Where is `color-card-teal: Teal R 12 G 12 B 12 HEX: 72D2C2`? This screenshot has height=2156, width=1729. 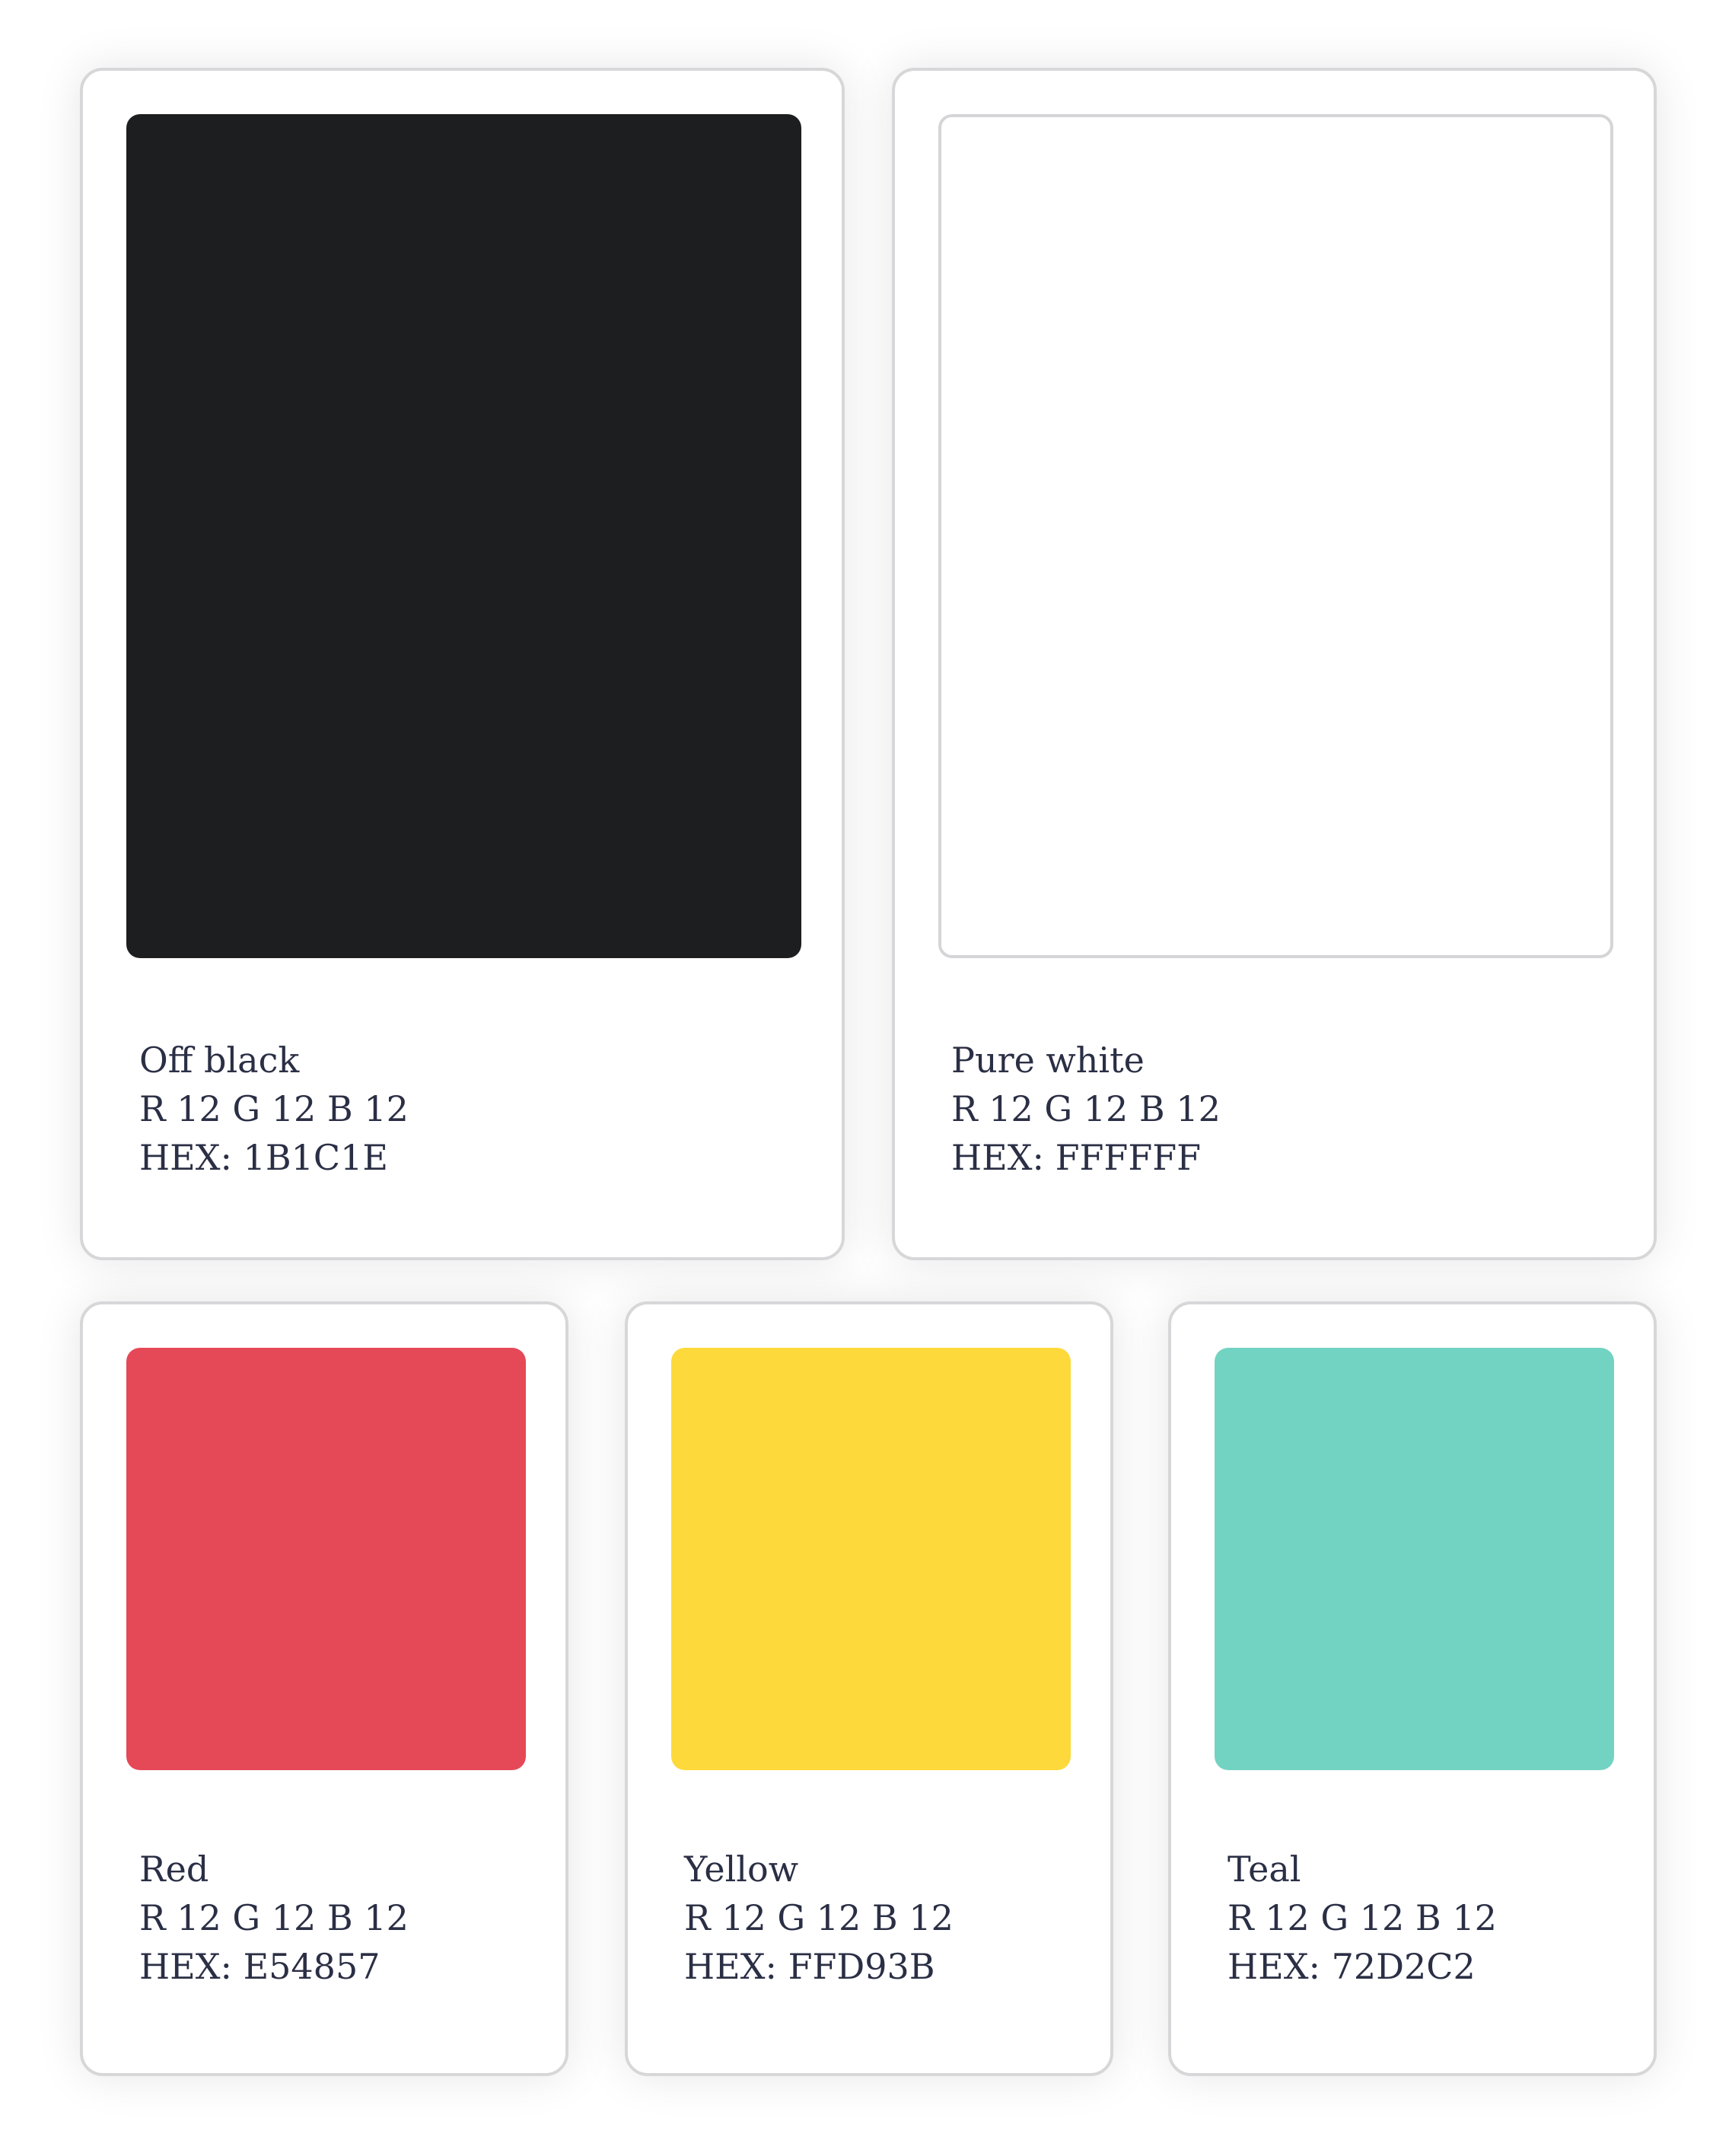 color-card-teal: Teal R 12 G 12 B 12 HEX: 72D2C2 is located at coordinates (1413, 1688).